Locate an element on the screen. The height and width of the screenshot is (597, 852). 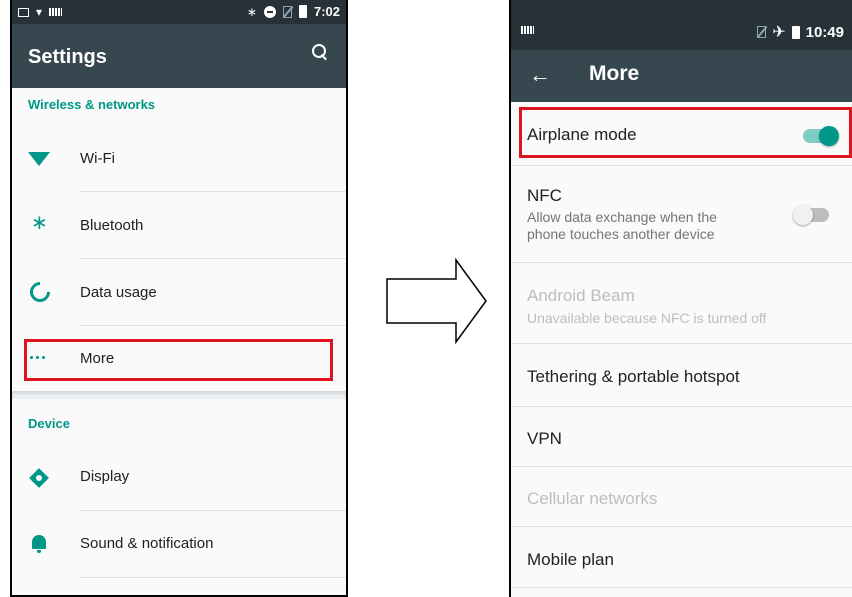
bluetooth-status-icon: ∗ is located at coordinates (251, 11).